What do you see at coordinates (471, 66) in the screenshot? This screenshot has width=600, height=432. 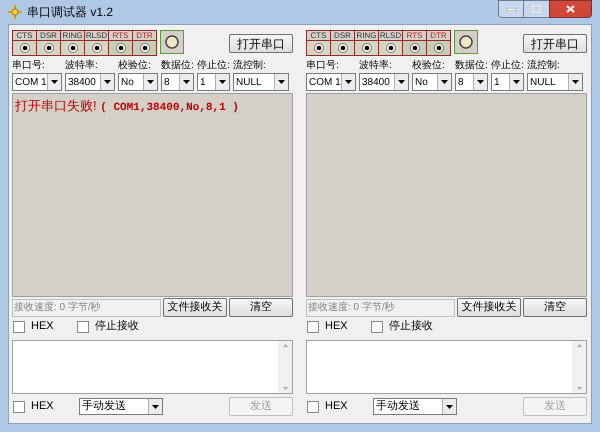 I see `setting-label: 数据位:` at bounding box center [471, 66].